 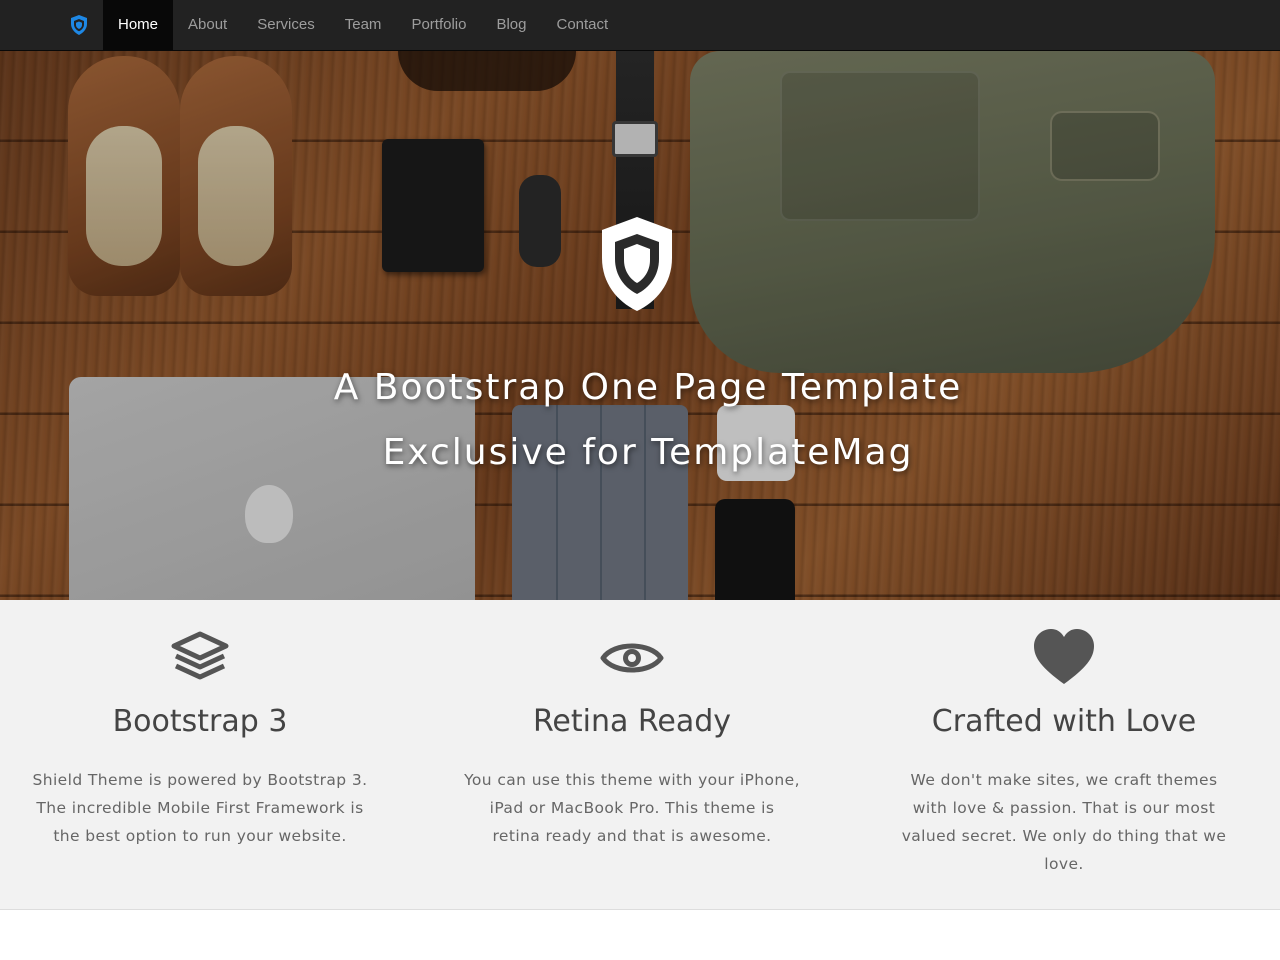 What do you see at coordinates (438, 25) in the screenshot?
I see `nav-item-portfolio: Portfolio` at bounding box center [438, 25].